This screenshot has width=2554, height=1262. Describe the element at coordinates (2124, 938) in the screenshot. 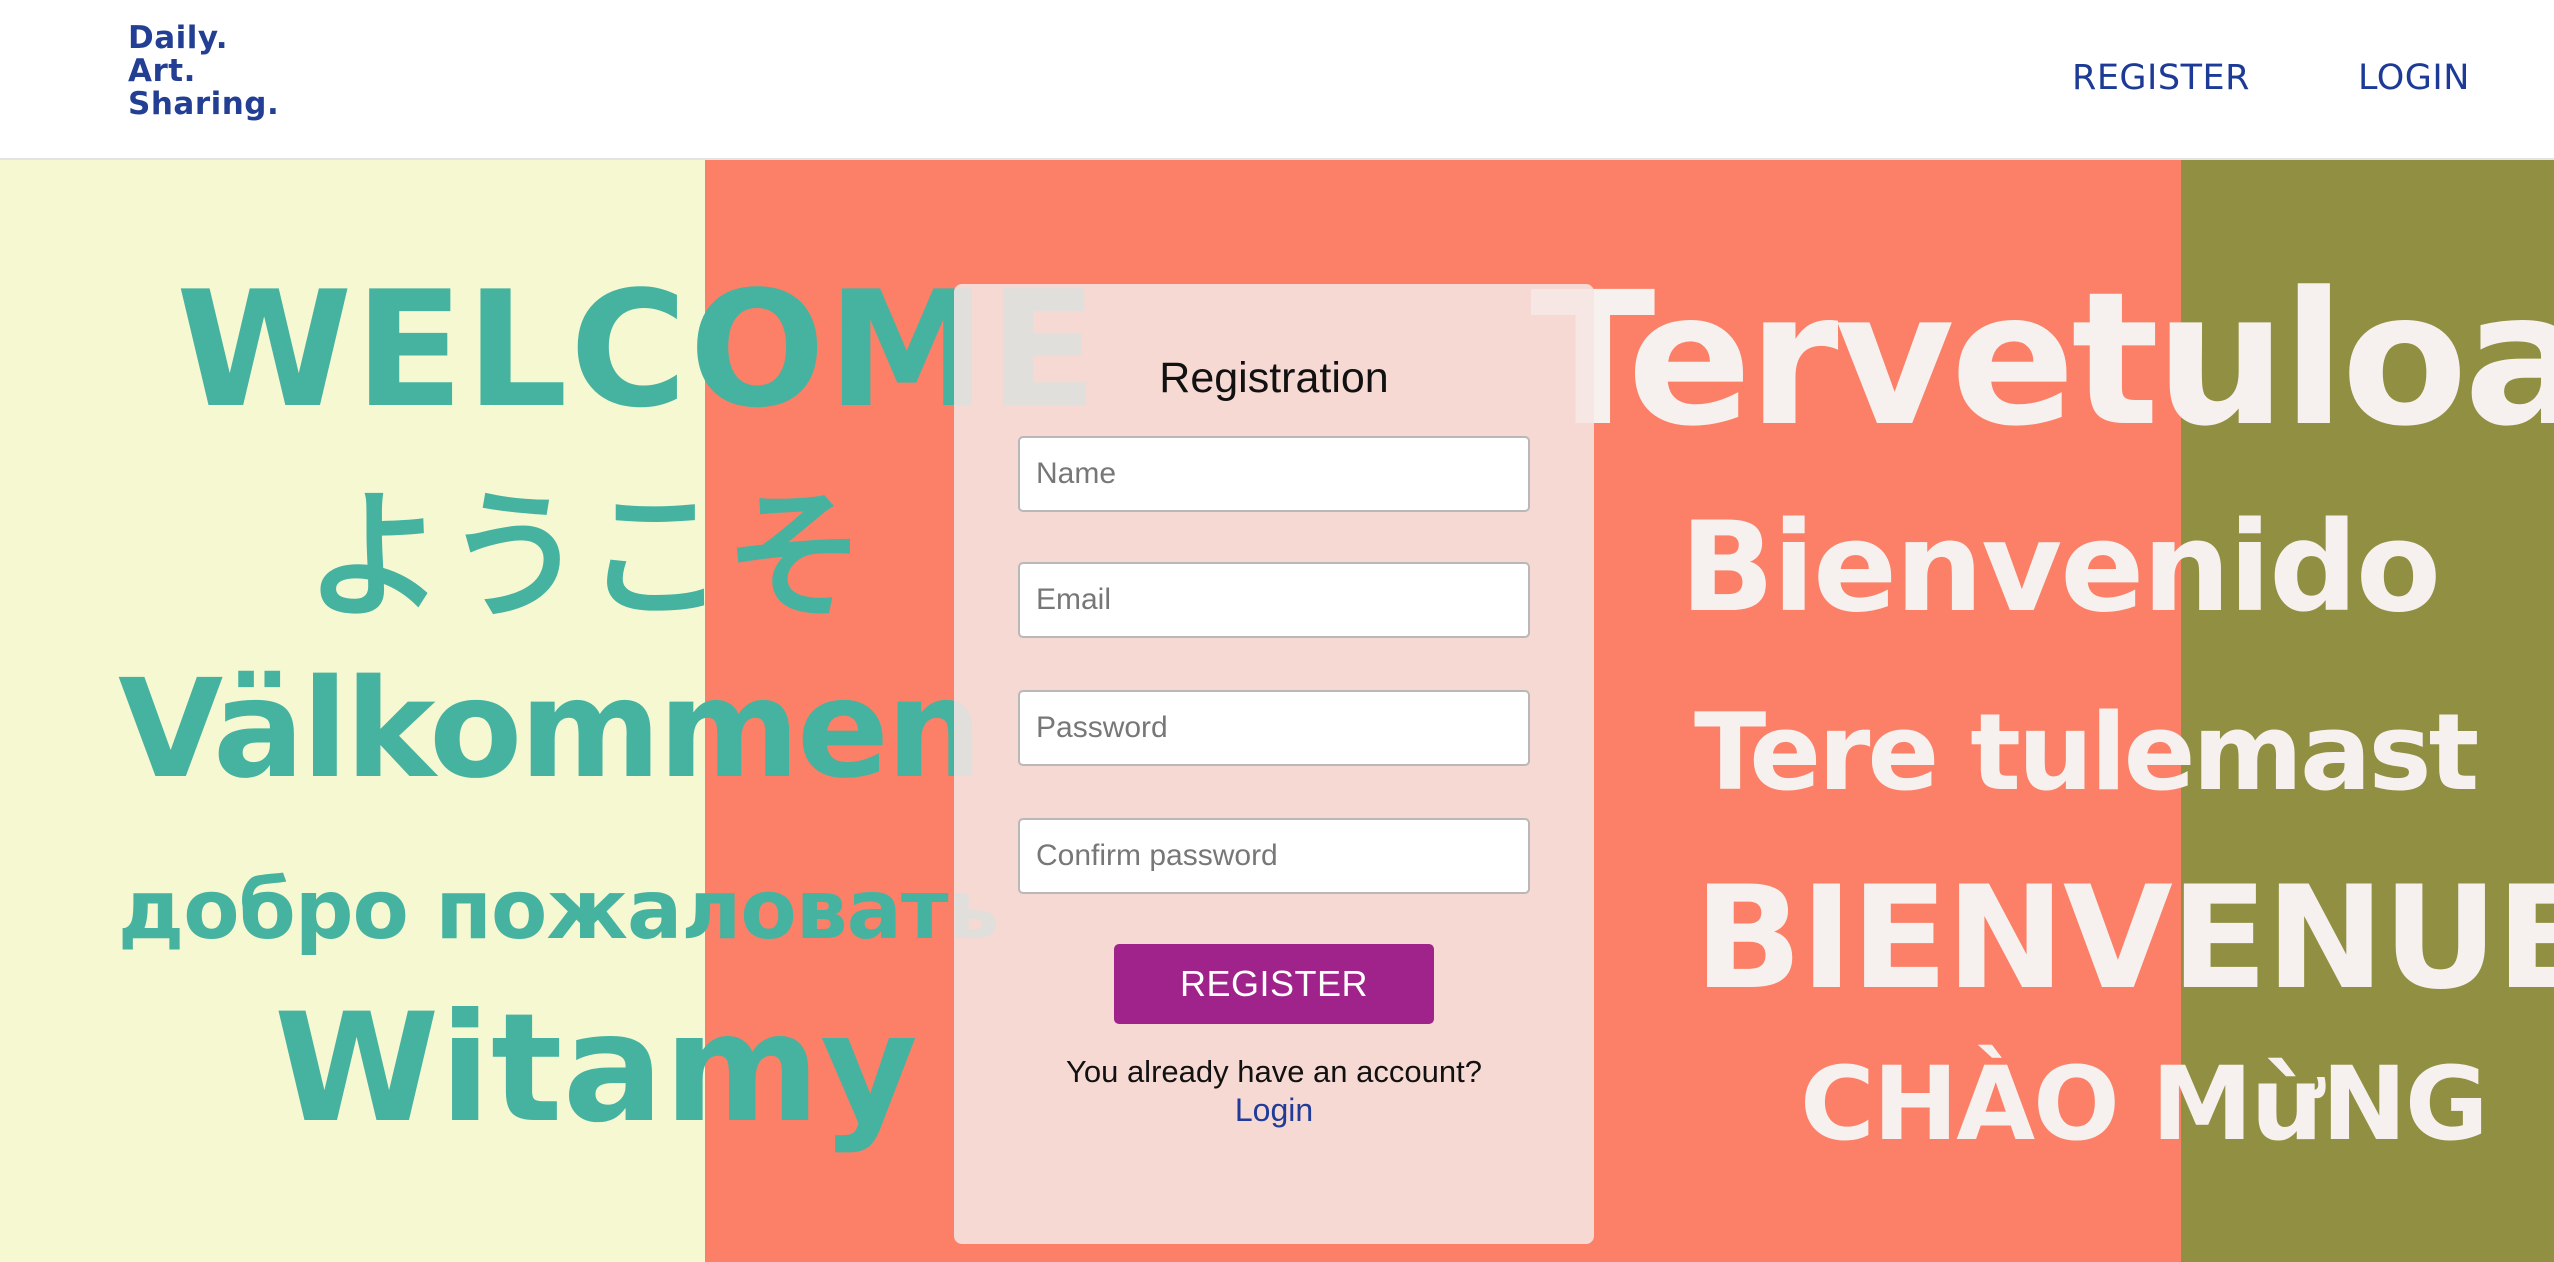

I see `welcome-word-french: BIENVENUE` at that location.